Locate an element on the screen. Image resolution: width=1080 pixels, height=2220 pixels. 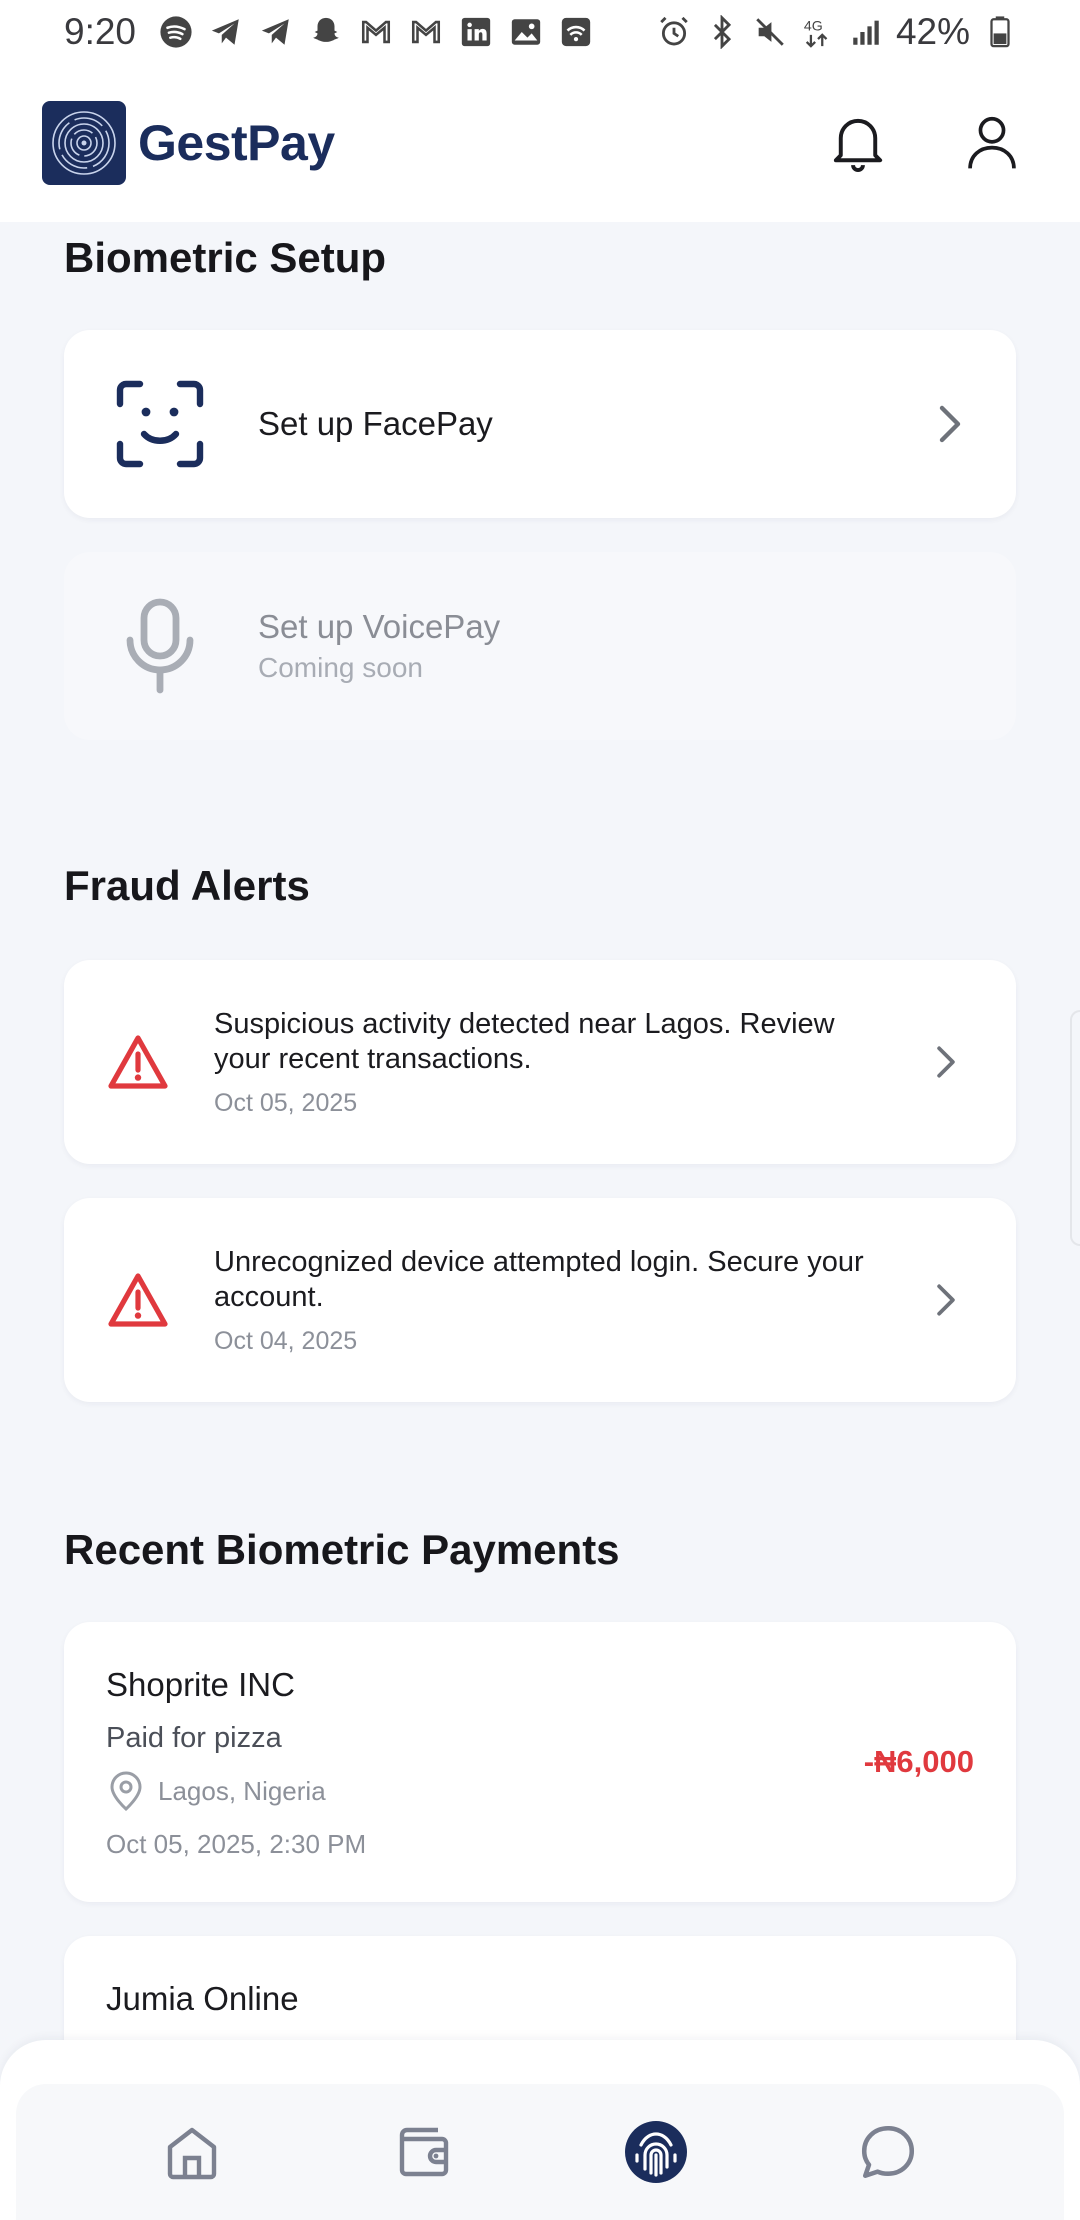
wallet-icon is located at coordinates (424, 2152).